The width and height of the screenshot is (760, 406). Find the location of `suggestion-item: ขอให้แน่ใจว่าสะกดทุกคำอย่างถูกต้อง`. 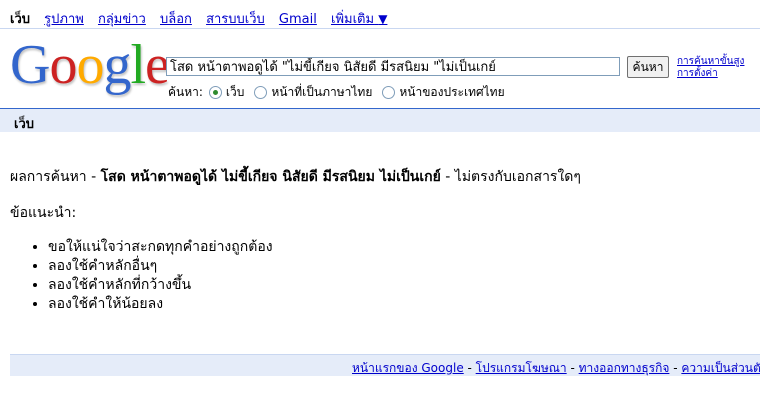

suggestion-item: ขอให้แน่ใจว่าสะกดทุกคำอย่างถูกต้อง is located at coordinates (160, 247).